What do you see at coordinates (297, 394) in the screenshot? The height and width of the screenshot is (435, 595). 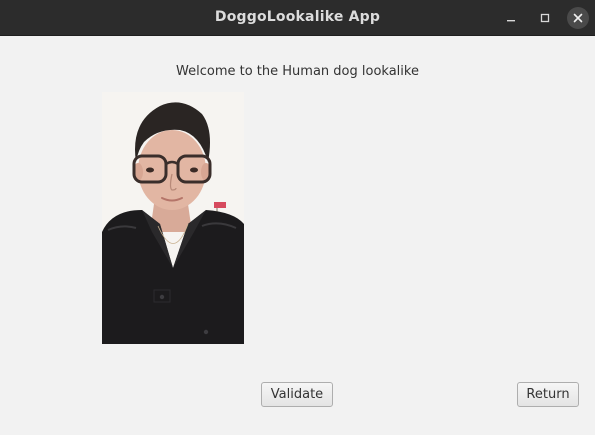 I see `validate-button: Validate` at bounding box center [297, 394].